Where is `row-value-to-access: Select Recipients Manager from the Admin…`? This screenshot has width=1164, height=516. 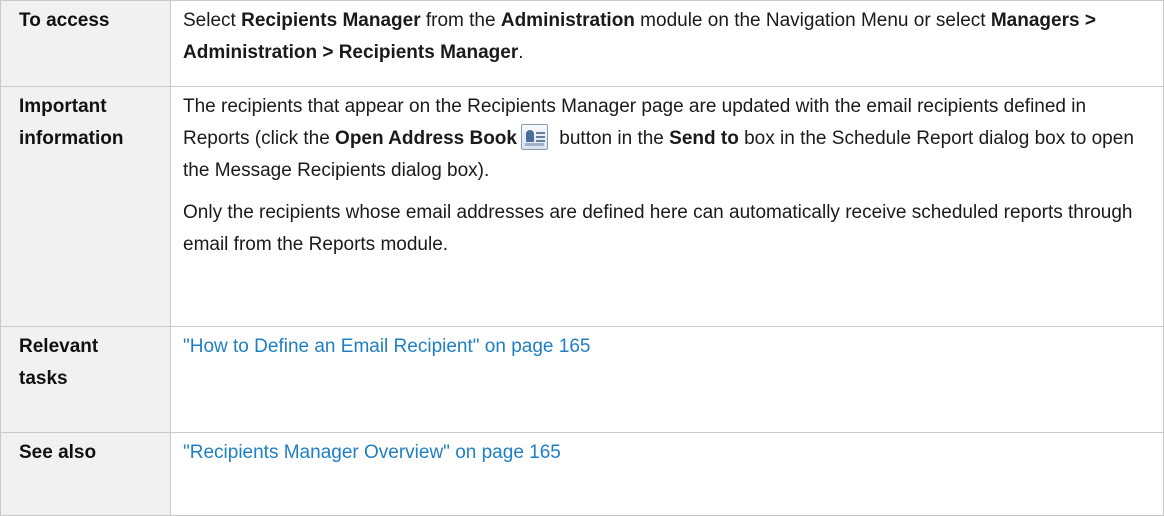
row-value-to-access: Select Recipients Manager from the Admin… is located at coordinates (667, 43).